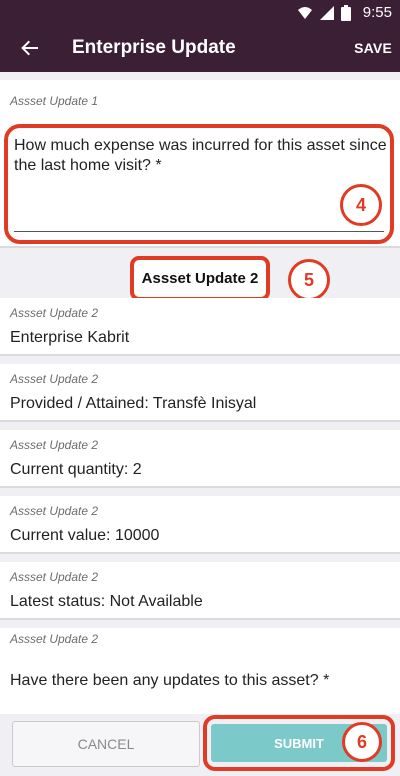 The height and width of the screenshot is (776, 400). What do you see at coordinates (70, 337) in the screenshot?
I see `item-value: Enterprise Kabrit` at bounding box center [70, 337].